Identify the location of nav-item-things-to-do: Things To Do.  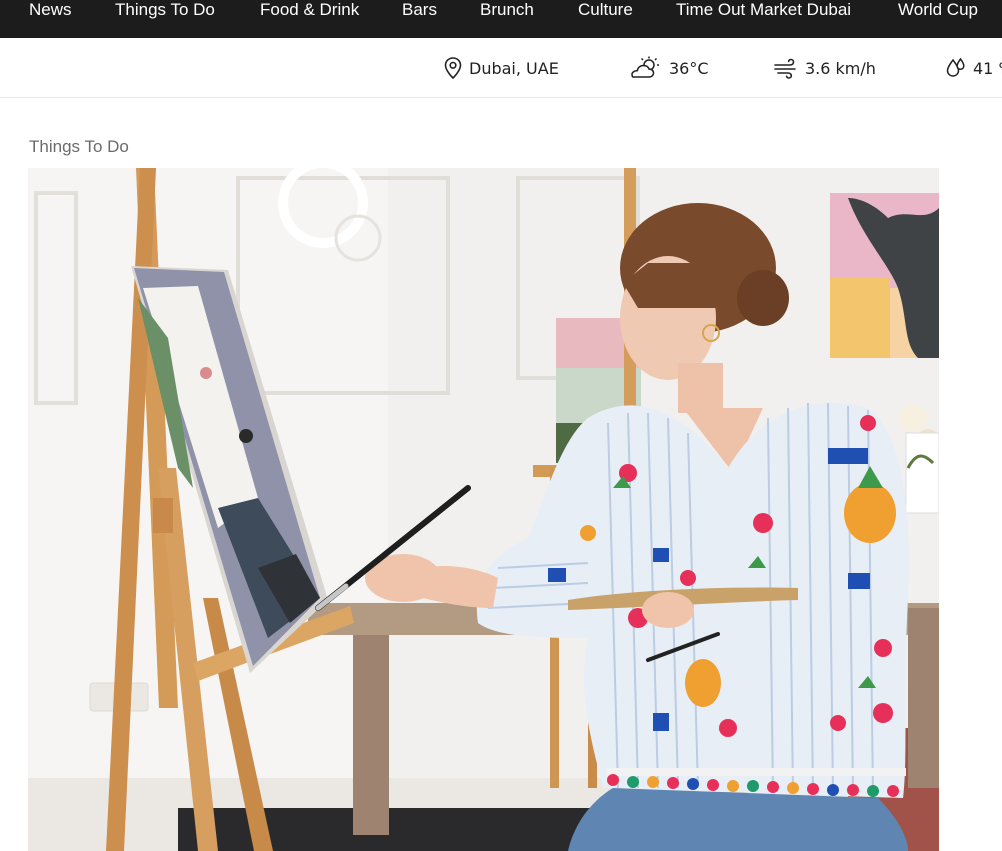
(165, 10).